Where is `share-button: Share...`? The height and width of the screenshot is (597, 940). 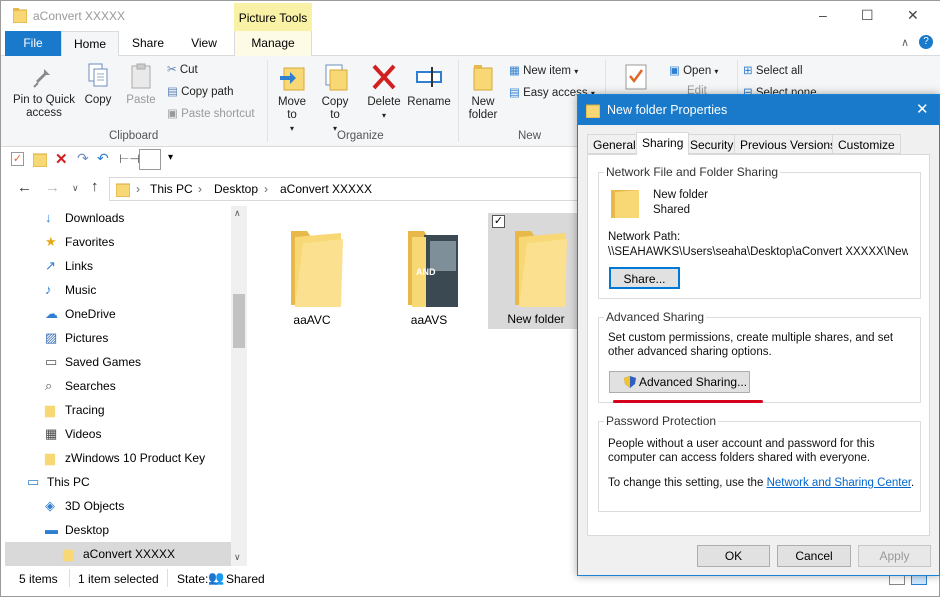
share-button: Share... is located at coordinates (644, 278).